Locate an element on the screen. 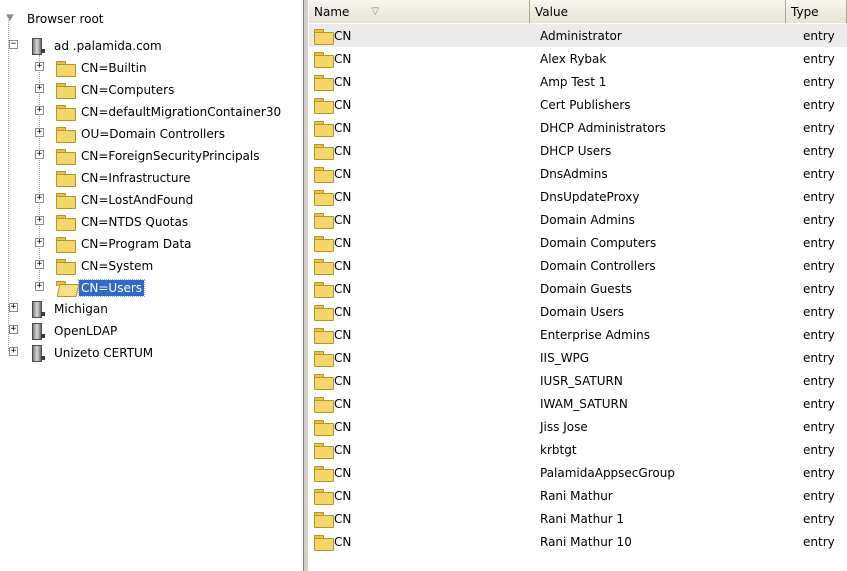  table-row: CN Rani Mathur entry is located at coordinates (578, 495).